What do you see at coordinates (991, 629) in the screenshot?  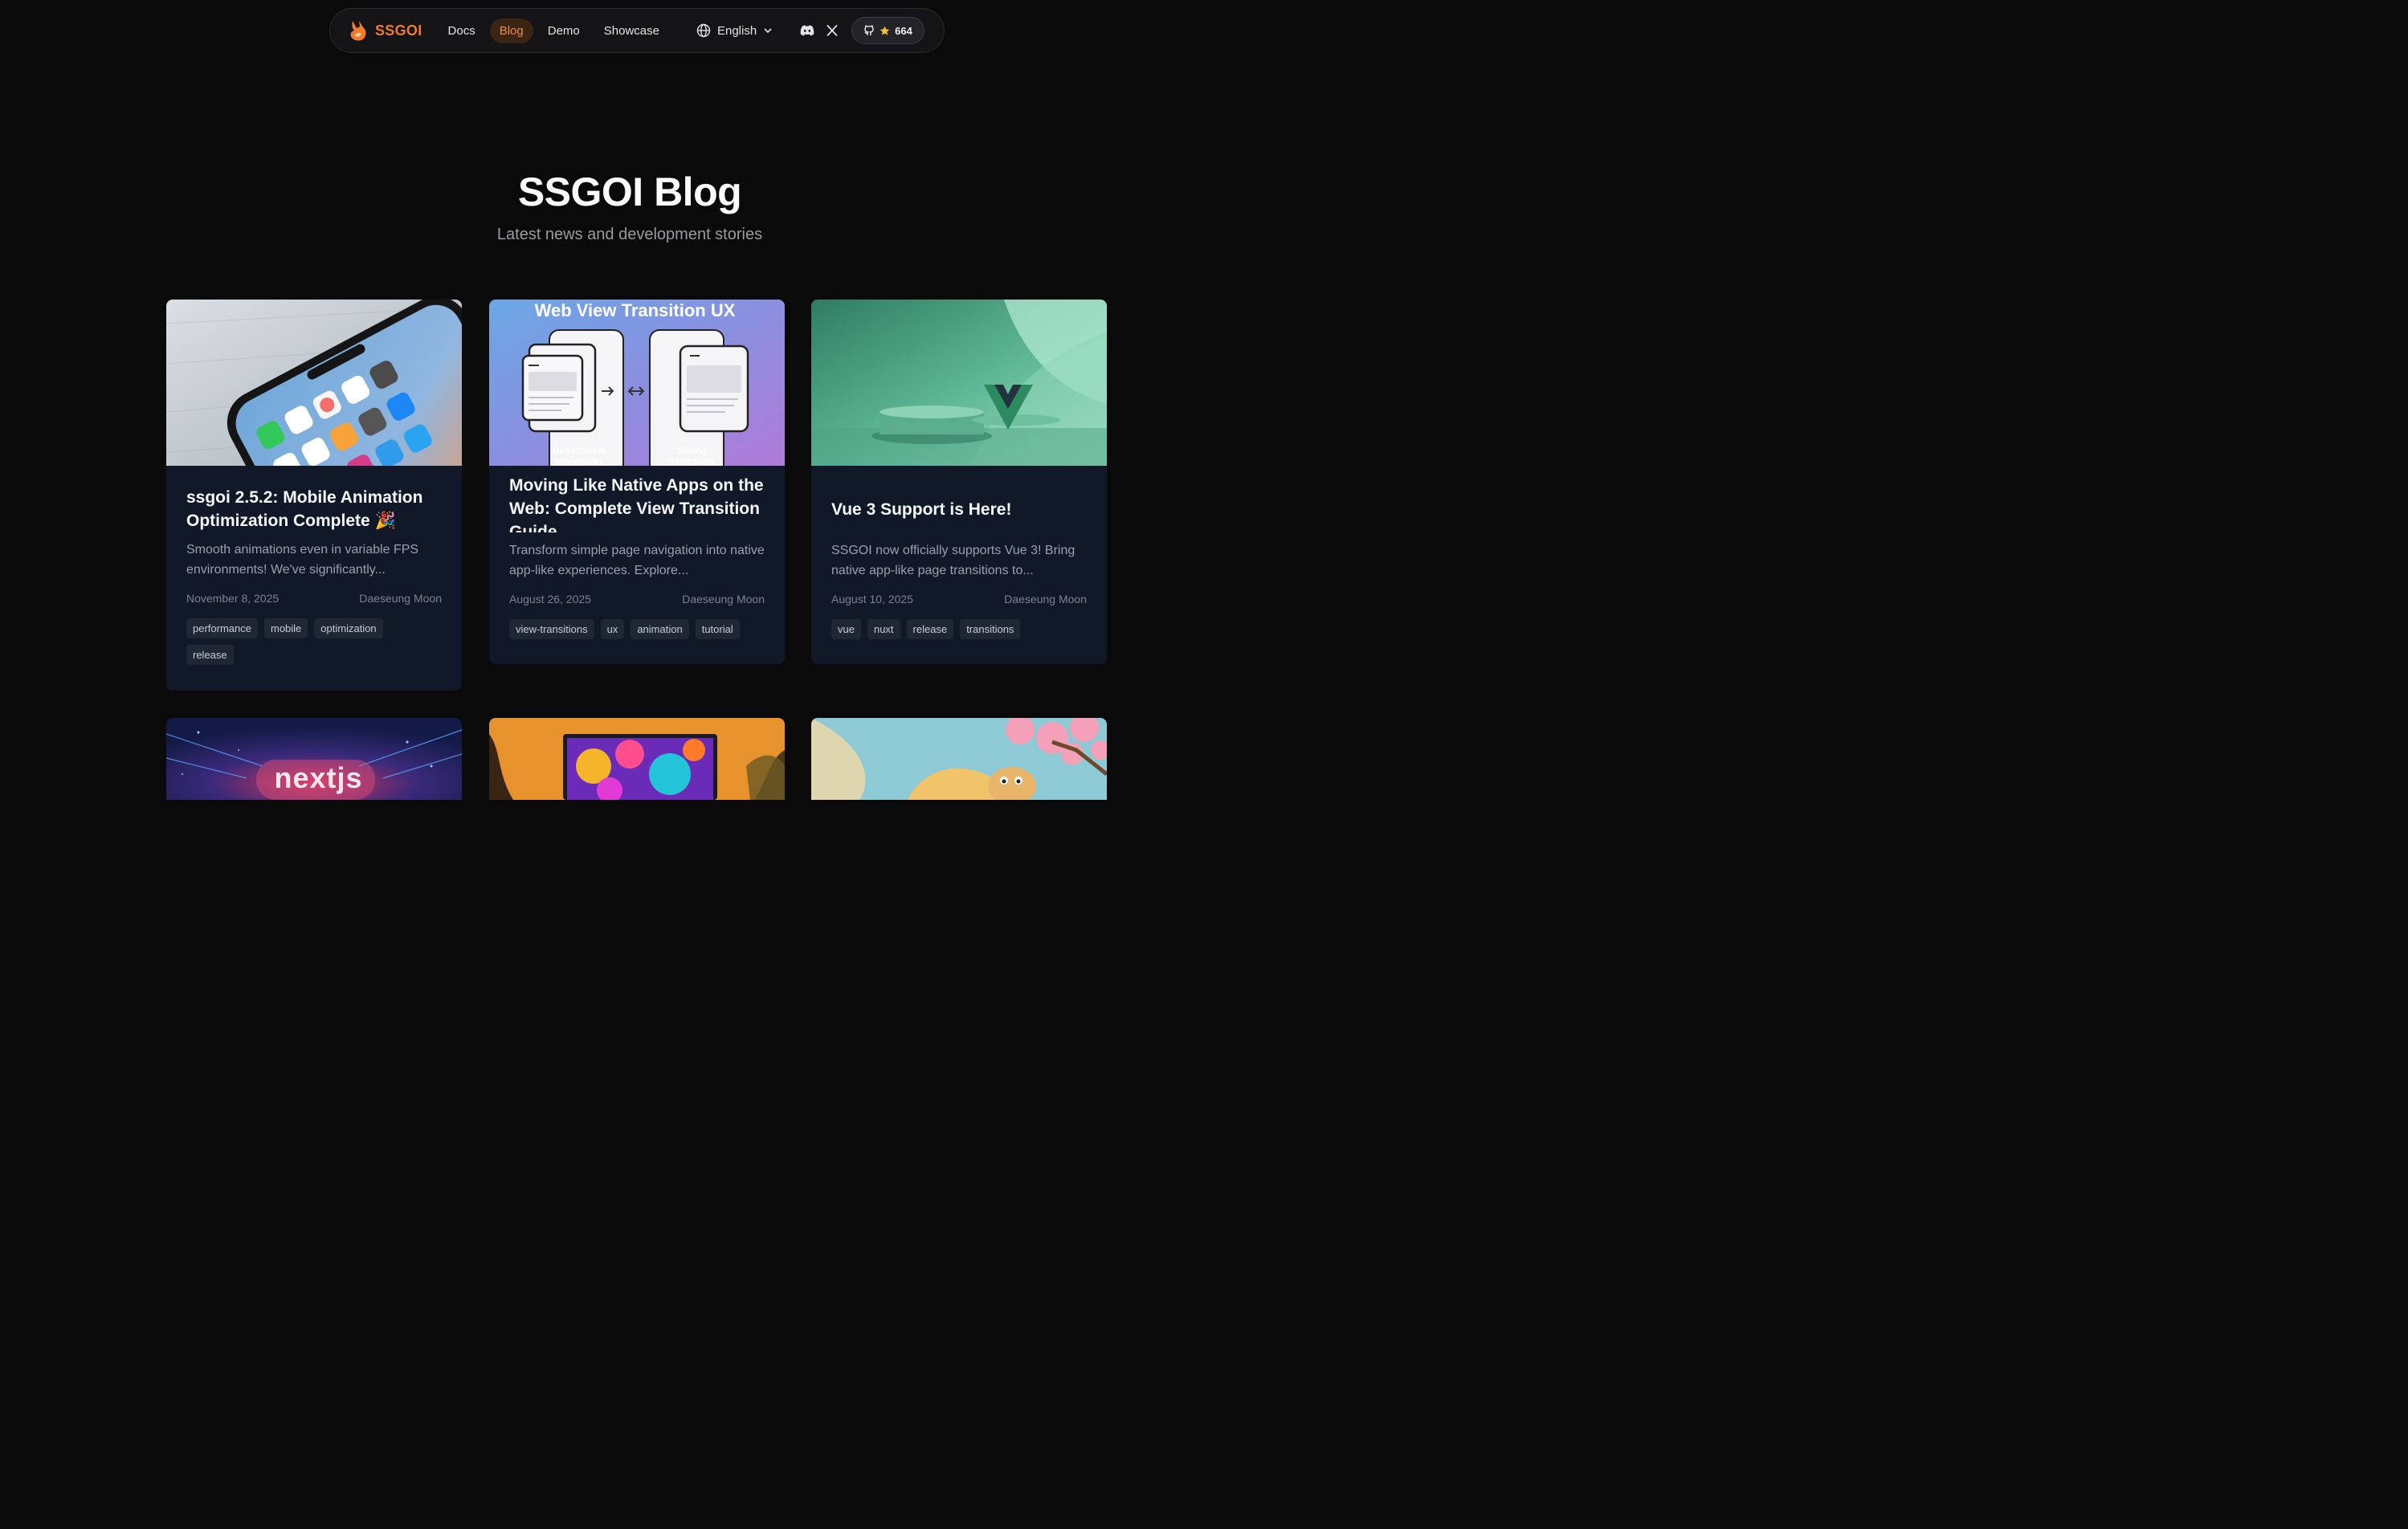 I see `post-tag: transitions` at bounding box center [991, 629].